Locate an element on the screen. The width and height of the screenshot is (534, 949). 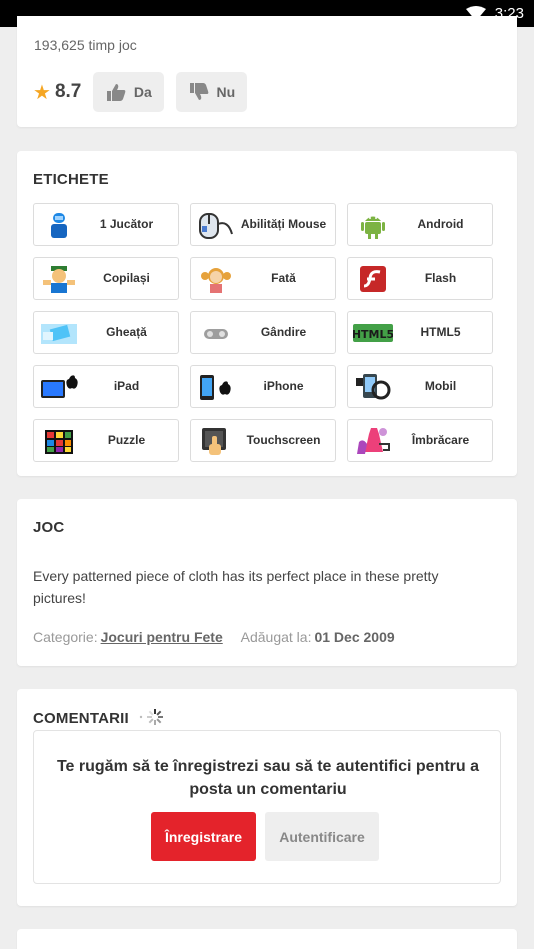
tag-label: Flash is located at coordinates (440, 278).